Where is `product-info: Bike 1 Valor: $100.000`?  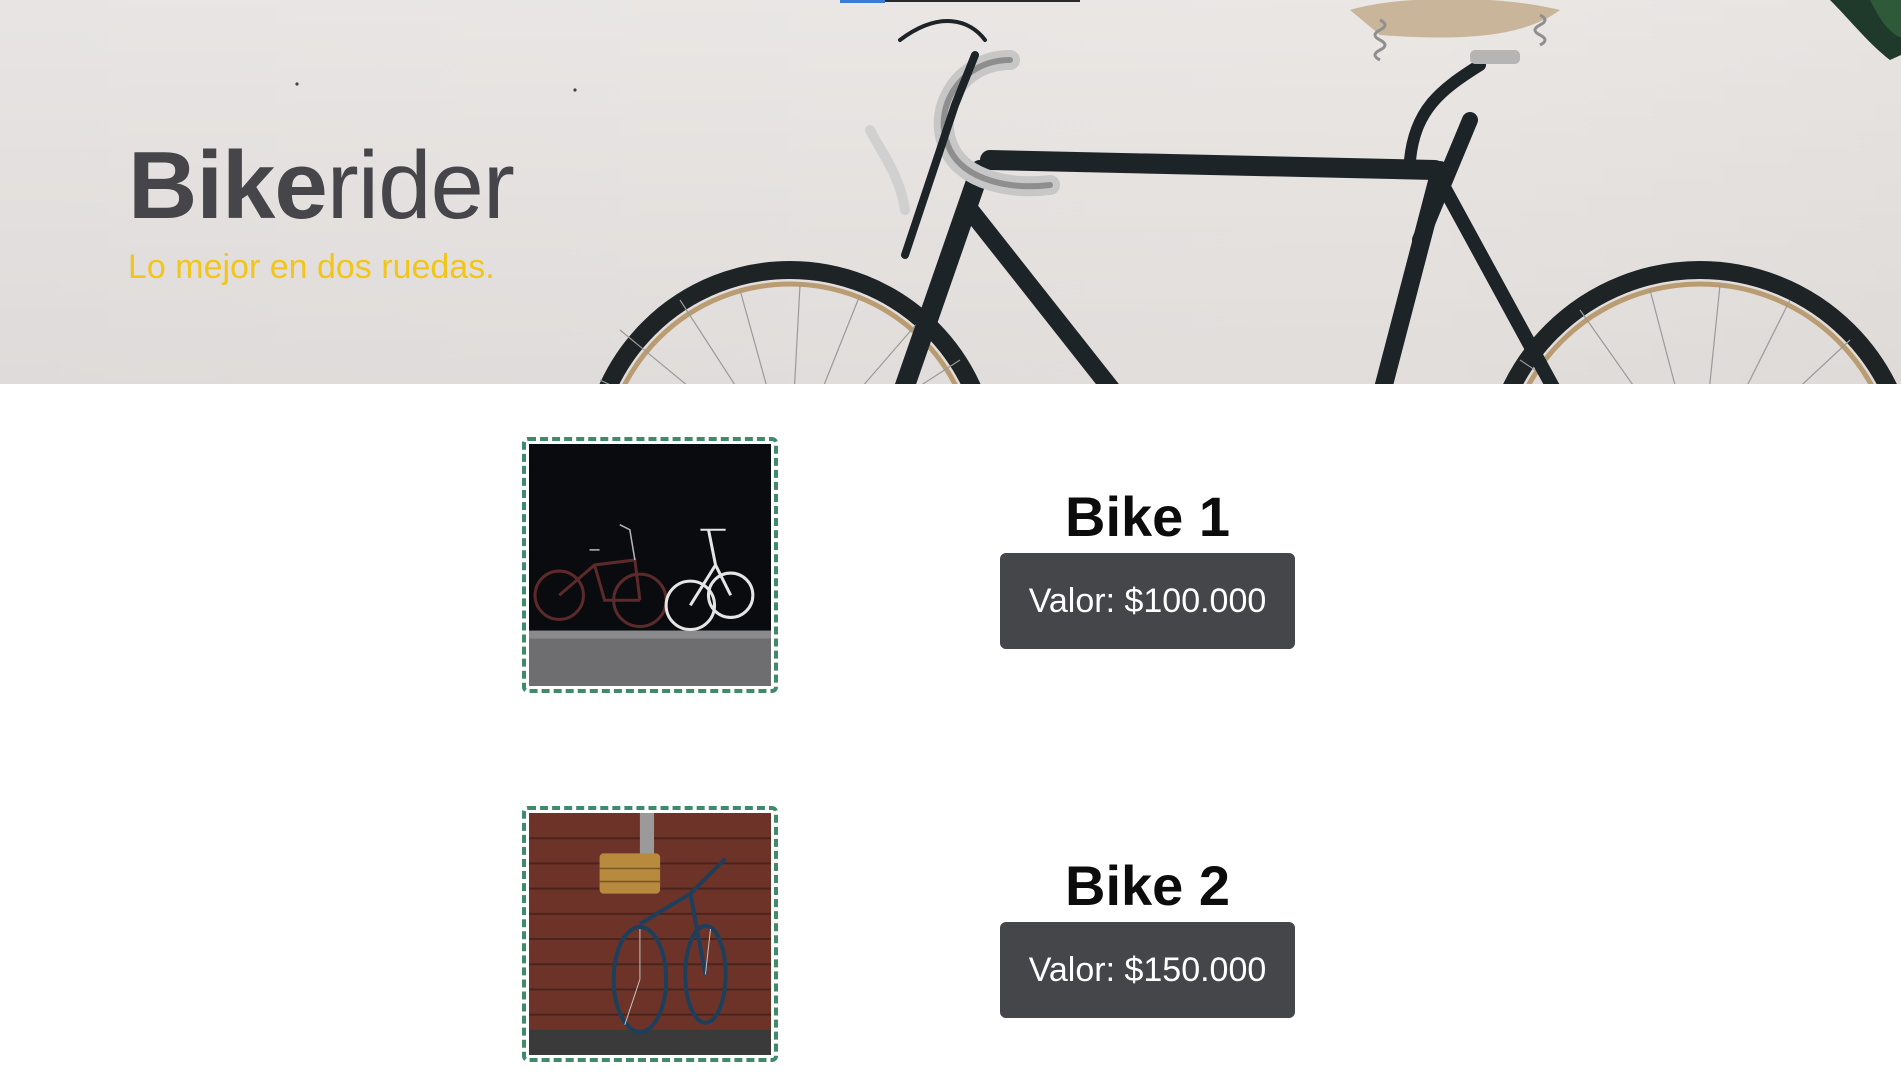
product-info: Bike 1 Valor: $100.000 is located at coordinates (1147, 569).